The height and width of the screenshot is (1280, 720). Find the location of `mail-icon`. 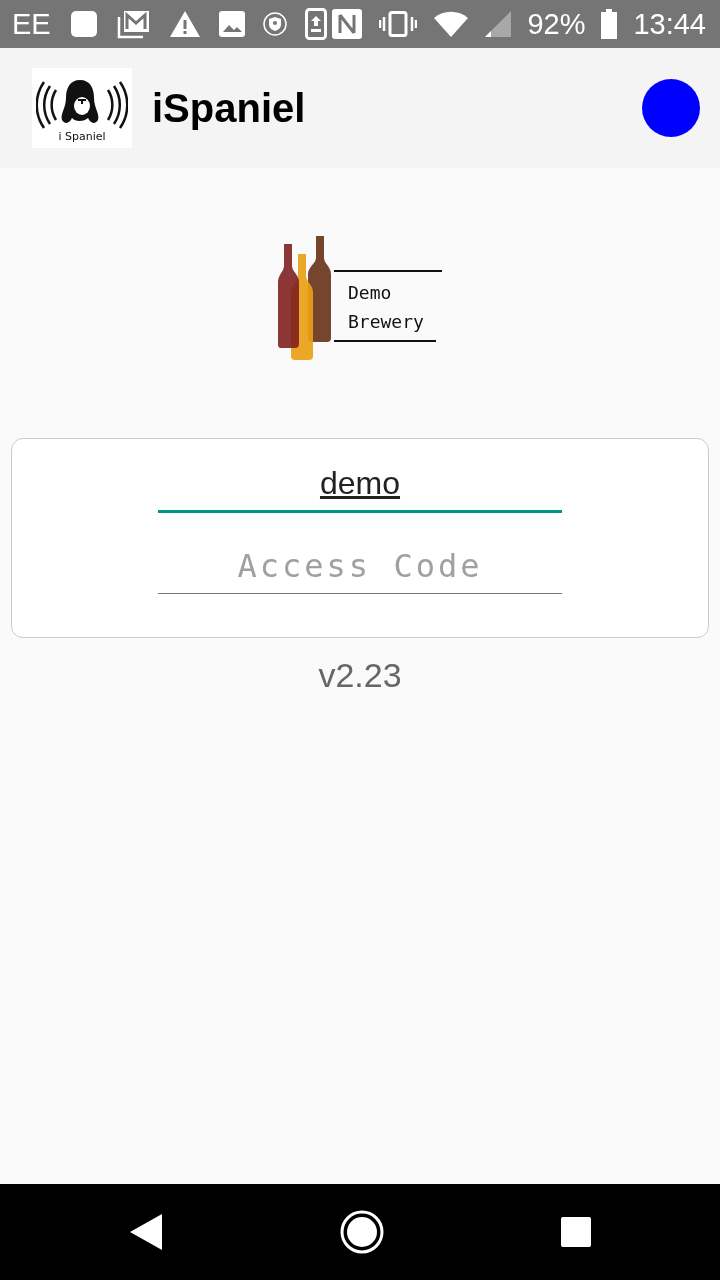

mail-icon is located at coordinates (133, 24).